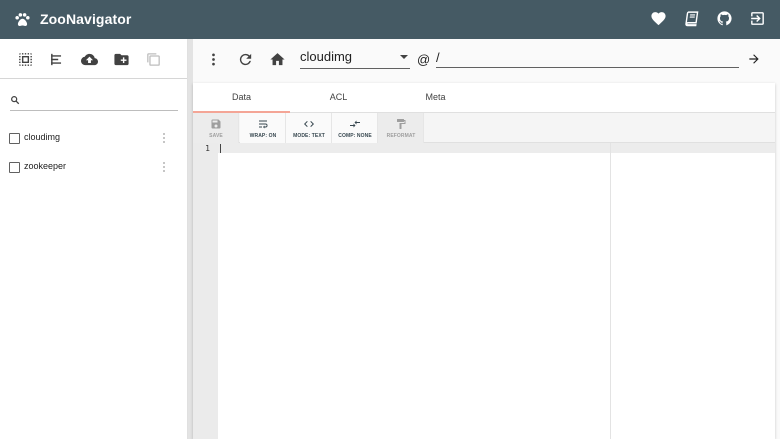 This screenshot has width=780, height=439. Describe the element at coordinates (241, 98) in the screenshot. I see `tab-data: Data` at that location.